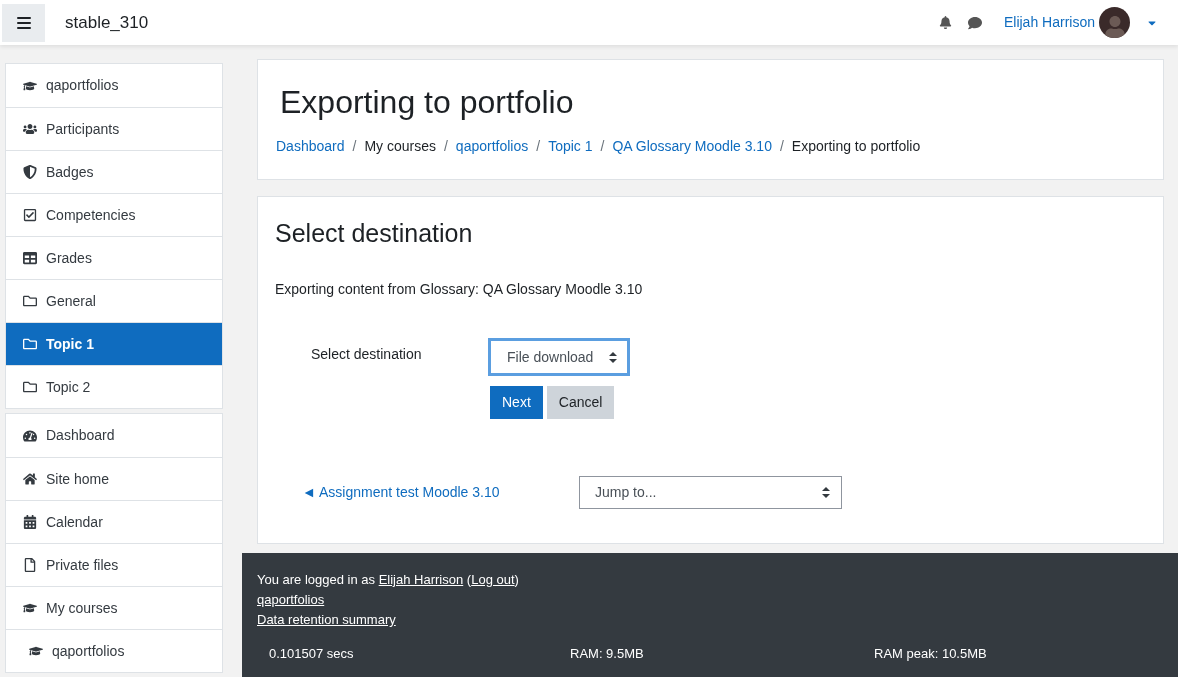 This screenshot has width=1178, height=677. I want to click on house-icon, so click(30, 479).